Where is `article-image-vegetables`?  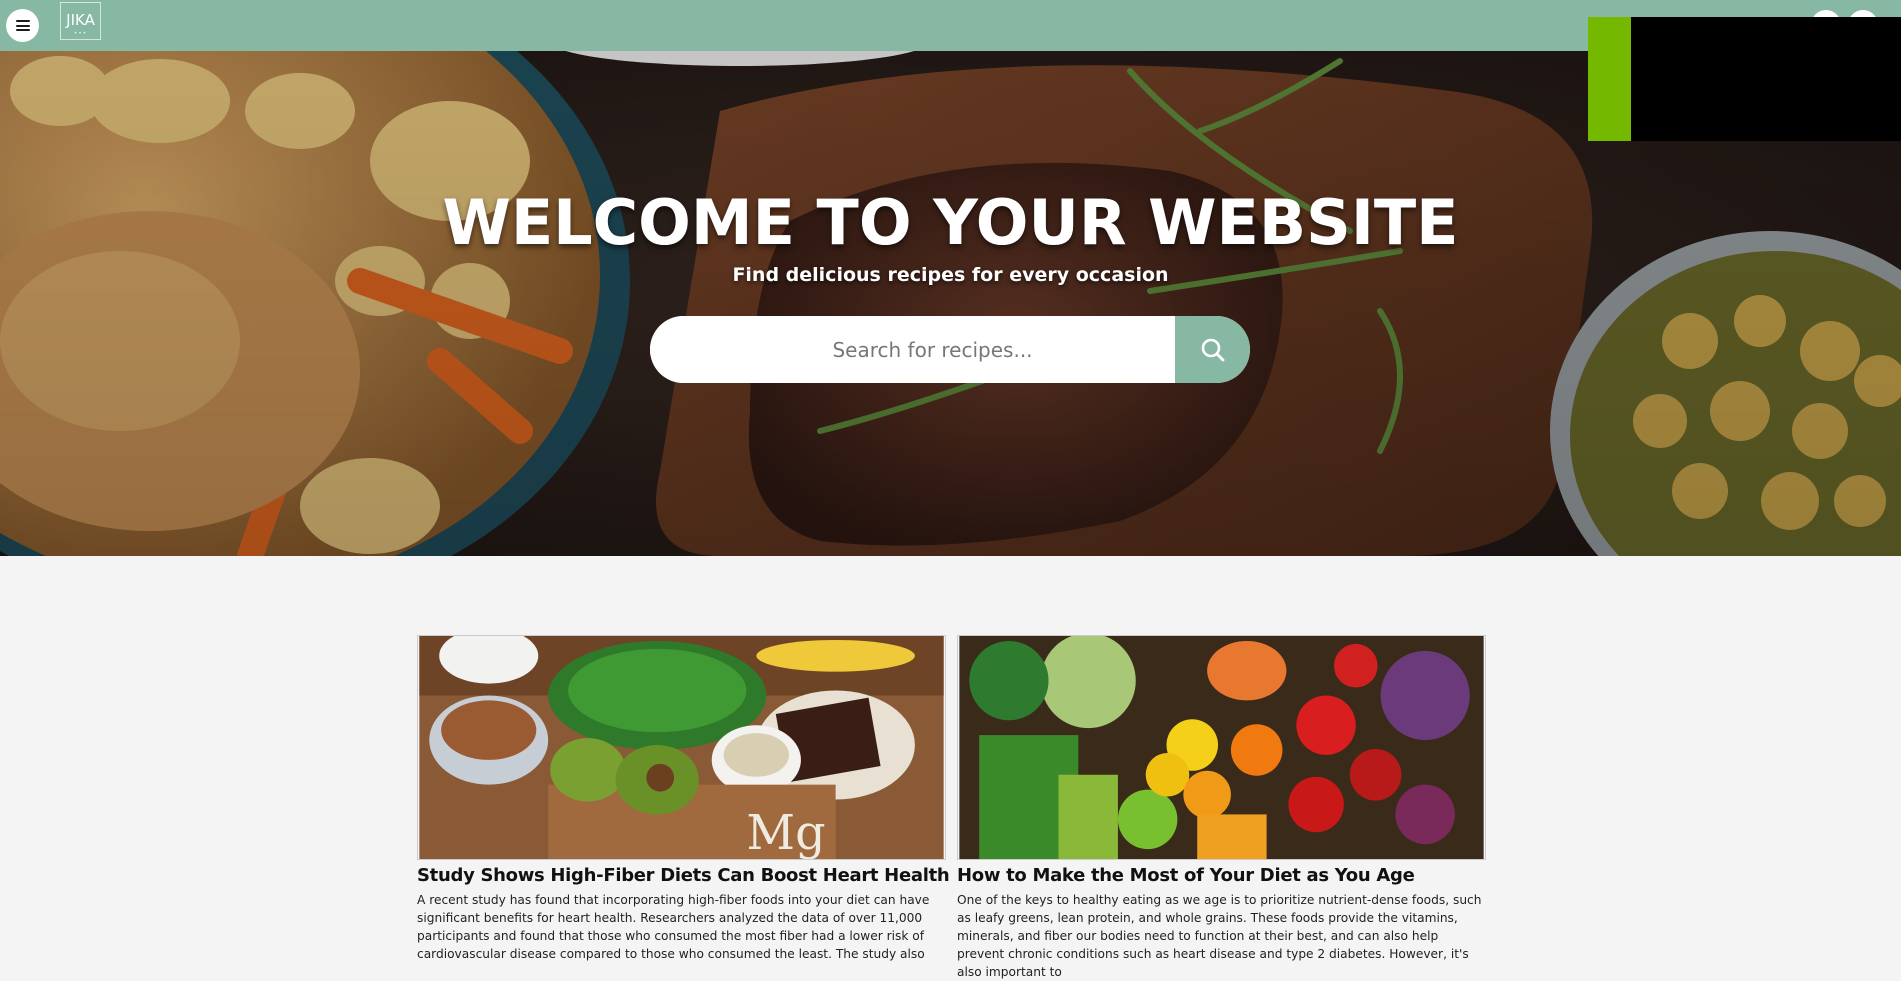
article-image-vegetables is located at coordinates (1221, 747).